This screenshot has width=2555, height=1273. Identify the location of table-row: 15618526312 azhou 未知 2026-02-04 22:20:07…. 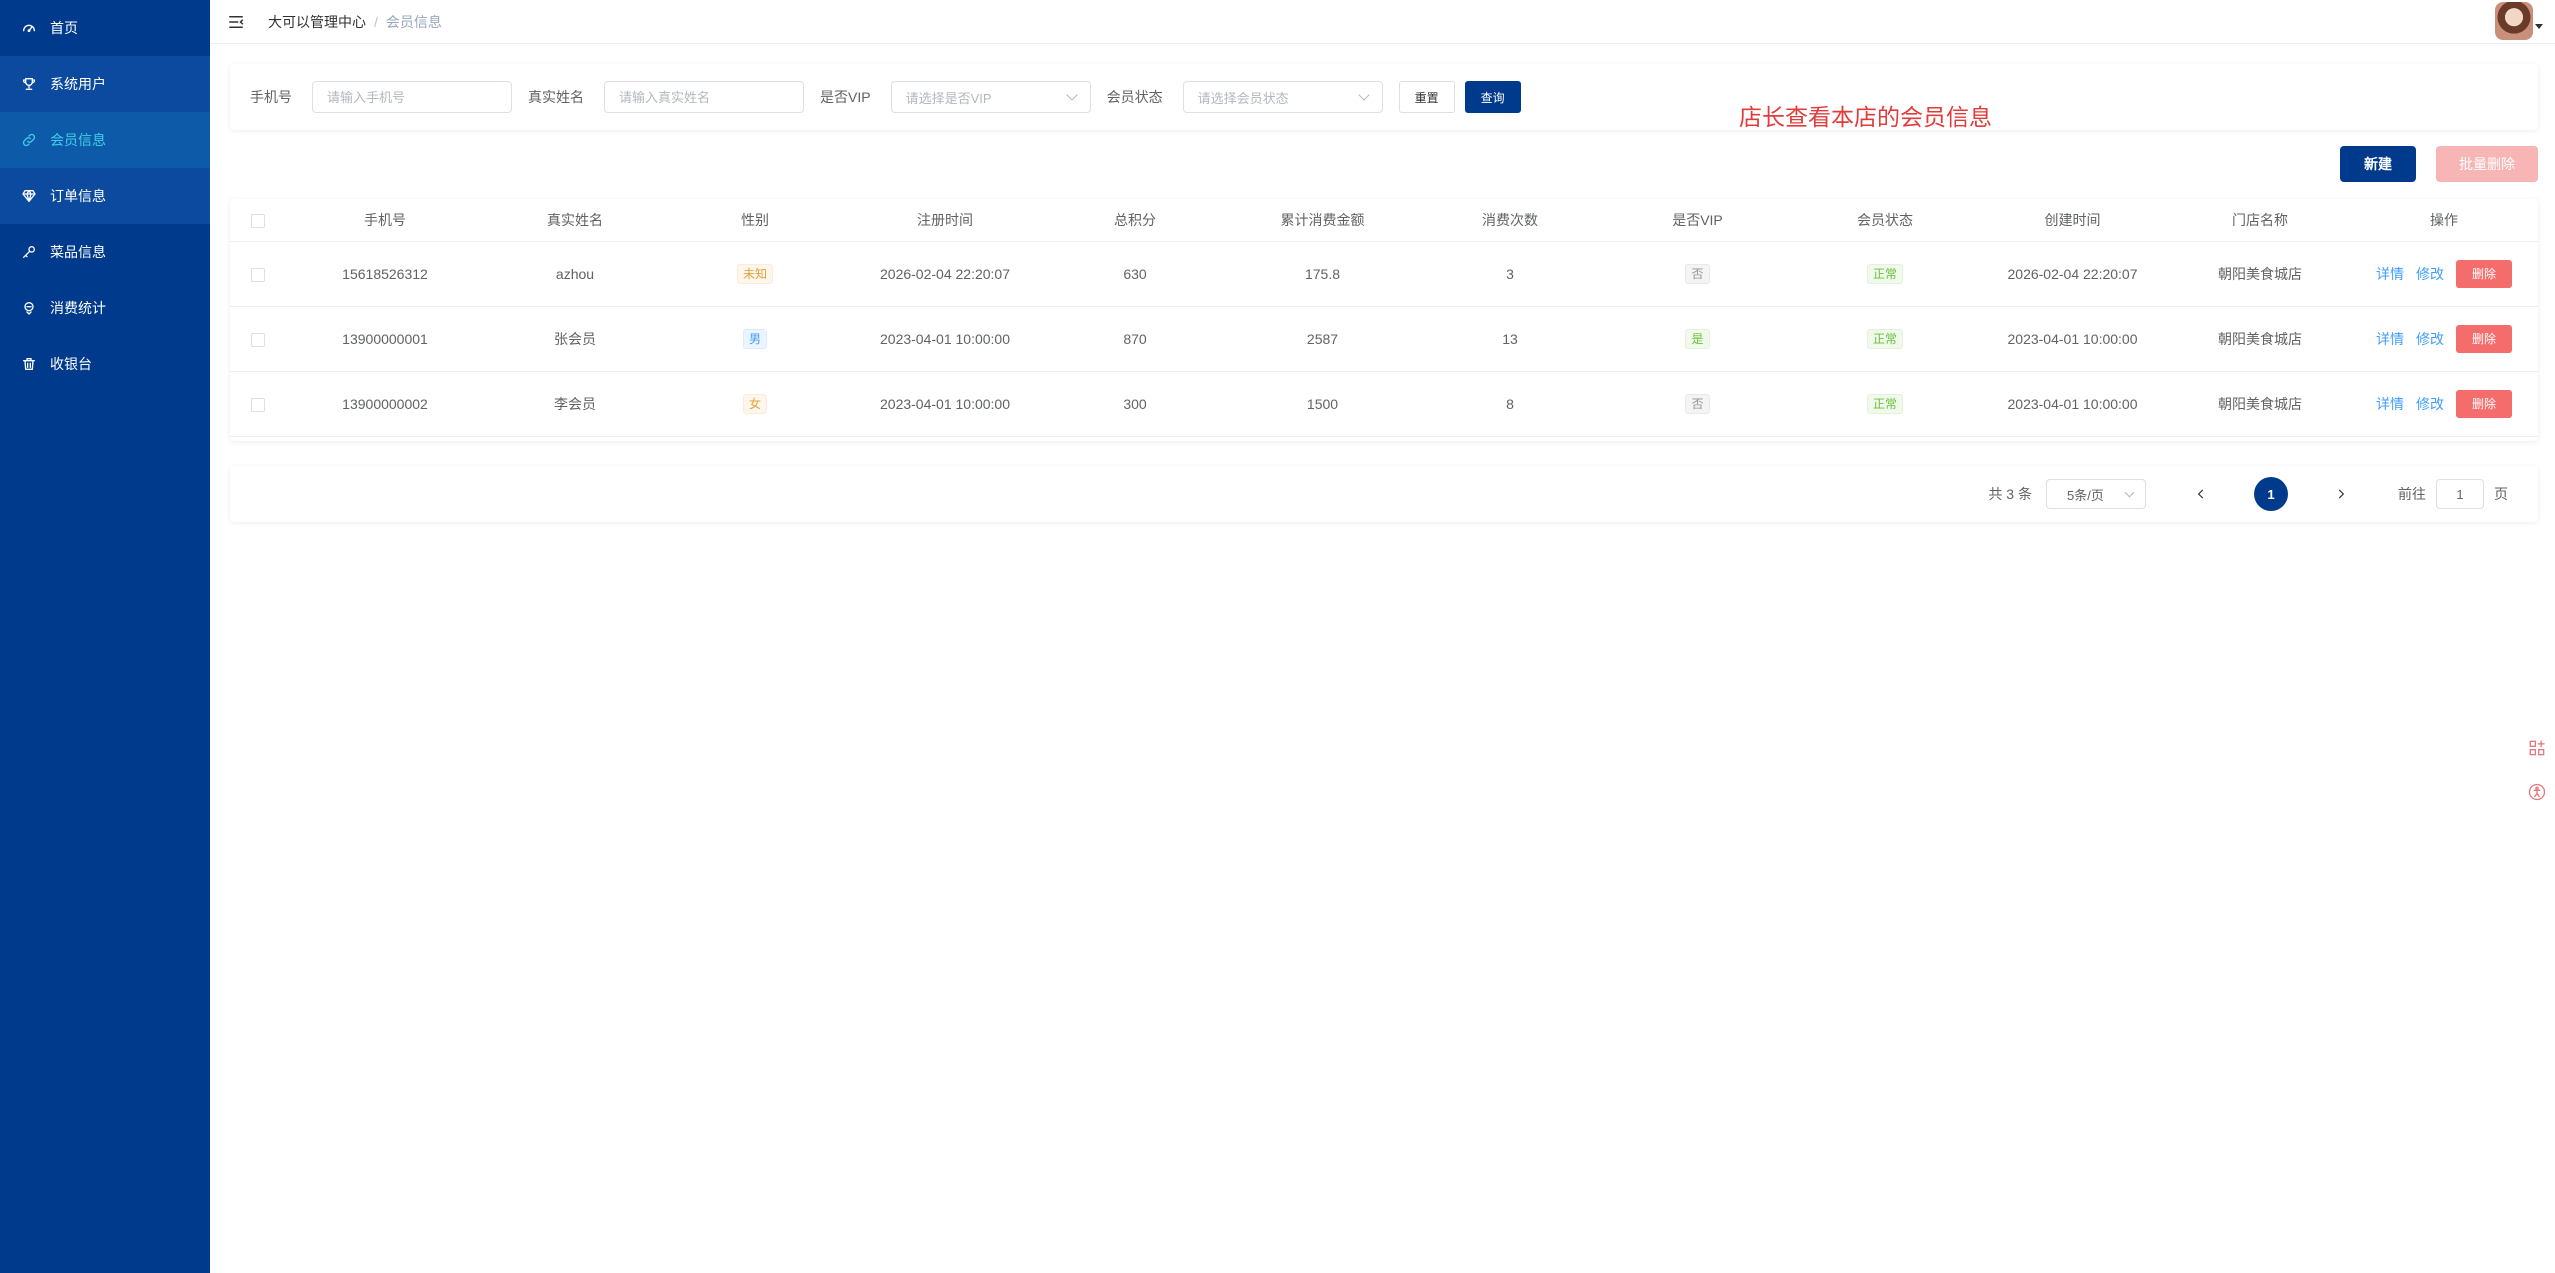
(1384, 274).